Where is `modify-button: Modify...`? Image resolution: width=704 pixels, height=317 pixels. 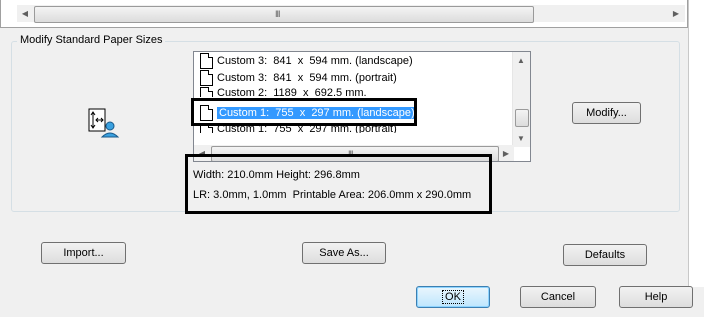
modify-button: Modify... is located at coordinates (606, 113).